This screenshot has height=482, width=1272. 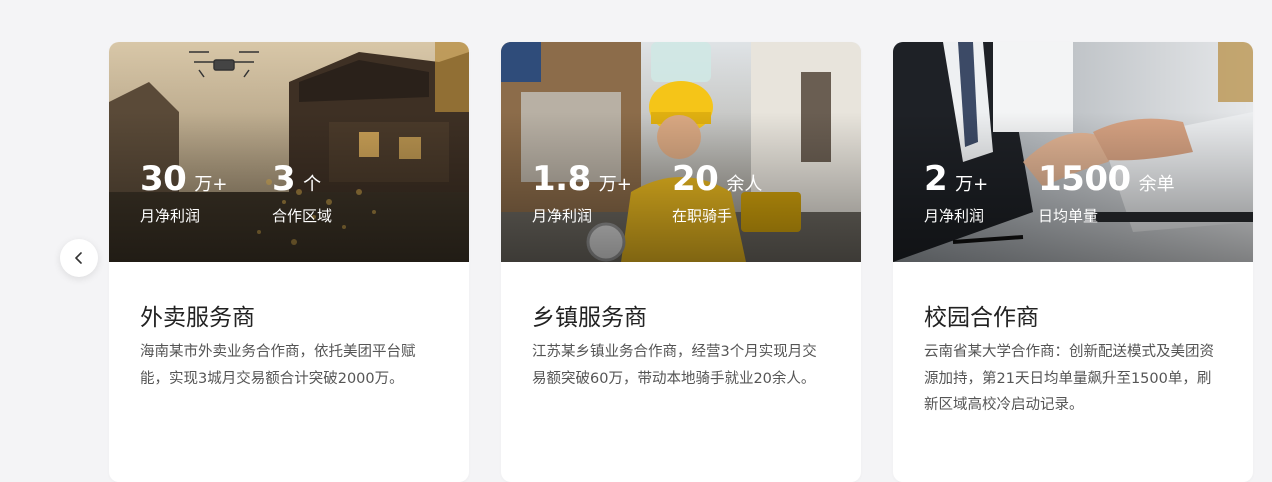 What do you see at coordinates (981, 318) in the screenshot?
I see `card-title: 校园合作商` at bounding box center [981, 318].